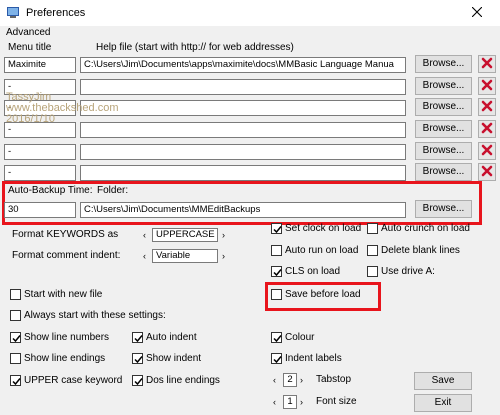 The height and width of the screenshot is (415, 500). What do you see at coordinates (420, 250) in the screenshot?
I see `delete-blank-label: Delete blank lines` at bounding box center [420, 250].